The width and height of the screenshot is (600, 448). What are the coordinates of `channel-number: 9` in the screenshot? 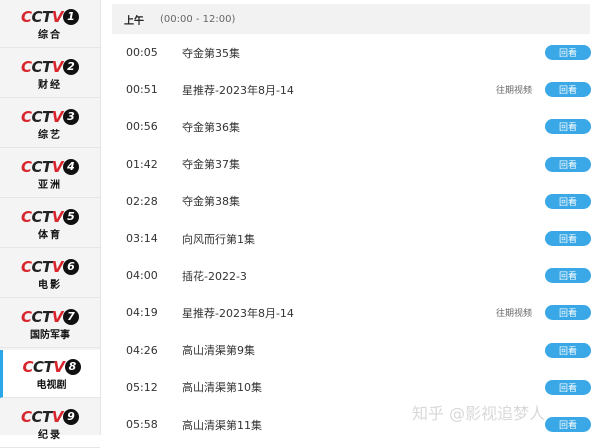 It's located at (71, 416).